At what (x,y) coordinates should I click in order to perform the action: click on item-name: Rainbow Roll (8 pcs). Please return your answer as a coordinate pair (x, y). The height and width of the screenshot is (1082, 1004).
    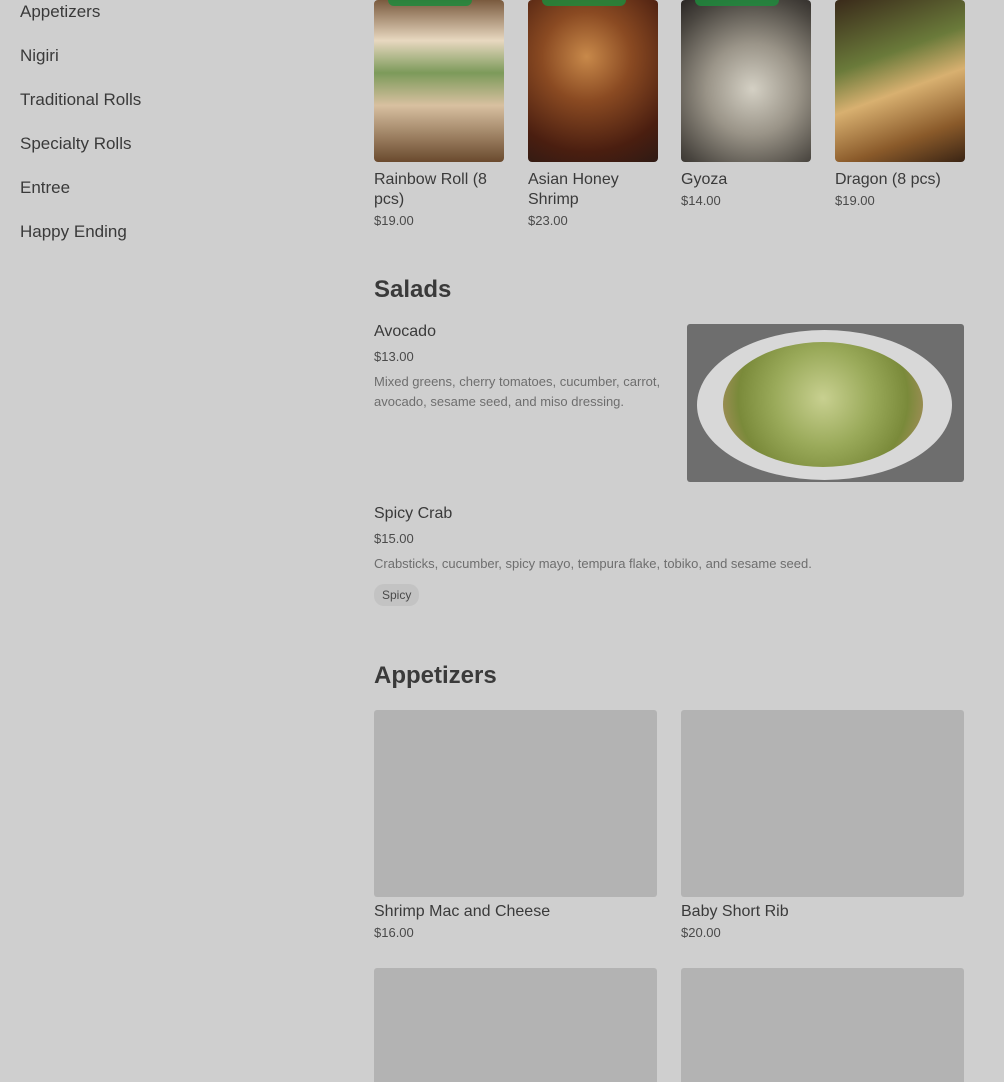
    Looking at the image, I should click on (430, 189).